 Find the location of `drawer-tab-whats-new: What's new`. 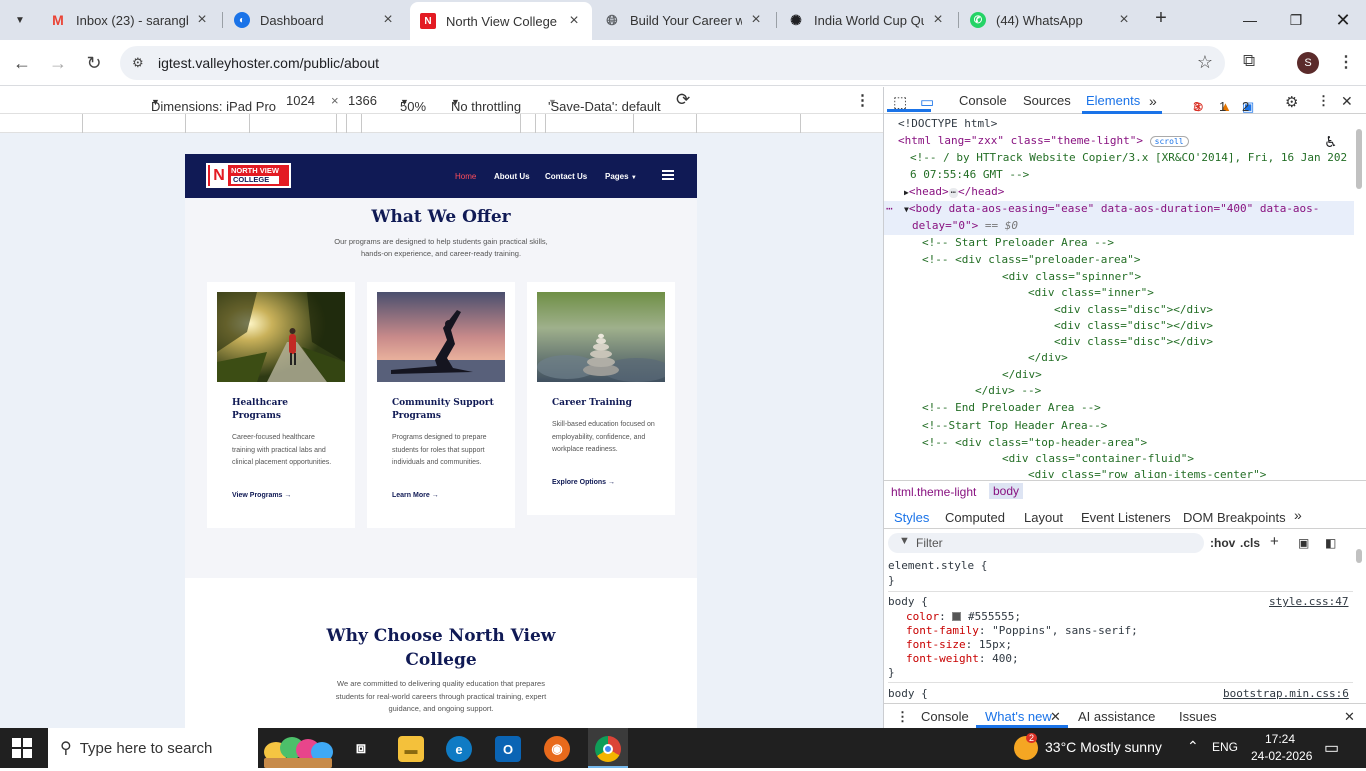

drawer-tab-whats-new: What's new is located at coordinates (1018, 716).